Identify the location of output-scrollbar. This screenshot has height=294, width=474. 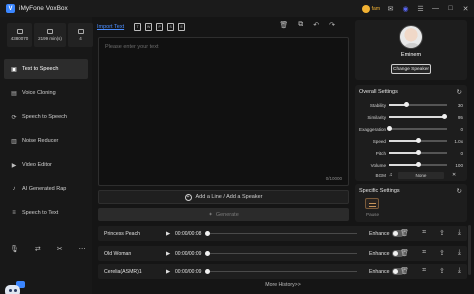
(469, 250).